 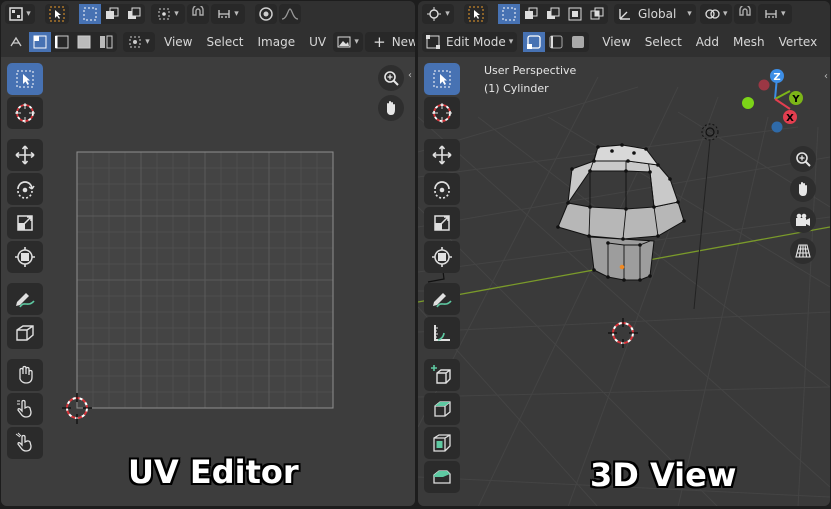 I want to click on view3d-tool-cursor, so click(x=442, y=113).